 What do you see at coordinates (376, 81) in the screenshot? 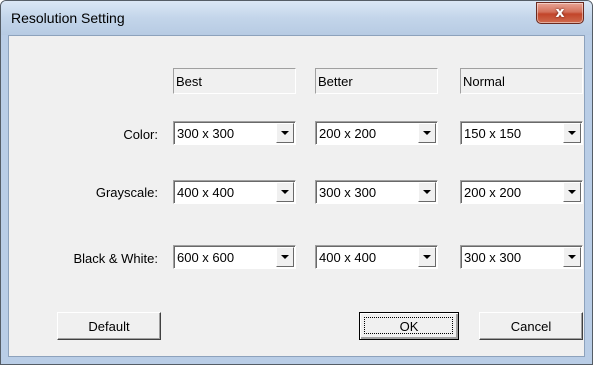
I see `column-header-better: Better` at bounding box center [376, 81].